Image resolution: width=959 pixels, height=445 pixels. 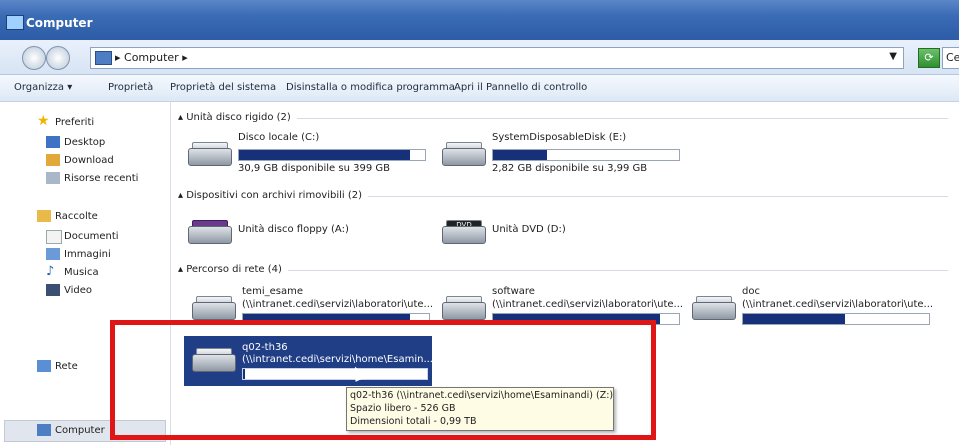 What do you see at coordinates (53, 254) in the screenshot?
I see `images-icon` at bounding box center [53, 254].